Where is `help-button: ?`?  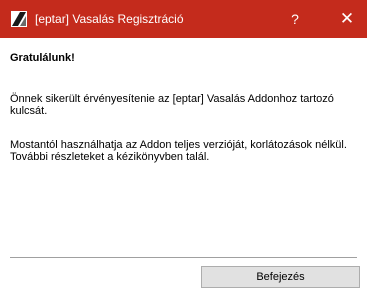 help-button: ? is located at coordinates (295, 19).